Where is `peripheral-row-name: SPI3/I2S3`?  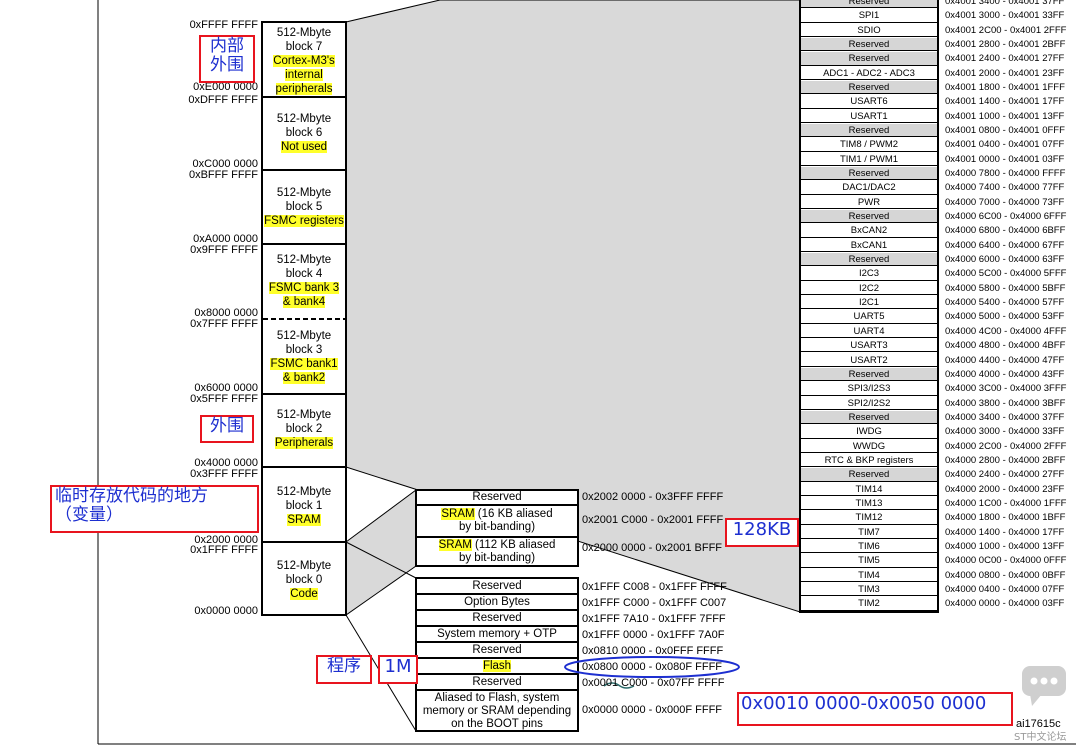 peripheral-row-name: SPI3/I2S3 is located at coordinates (869, 389).